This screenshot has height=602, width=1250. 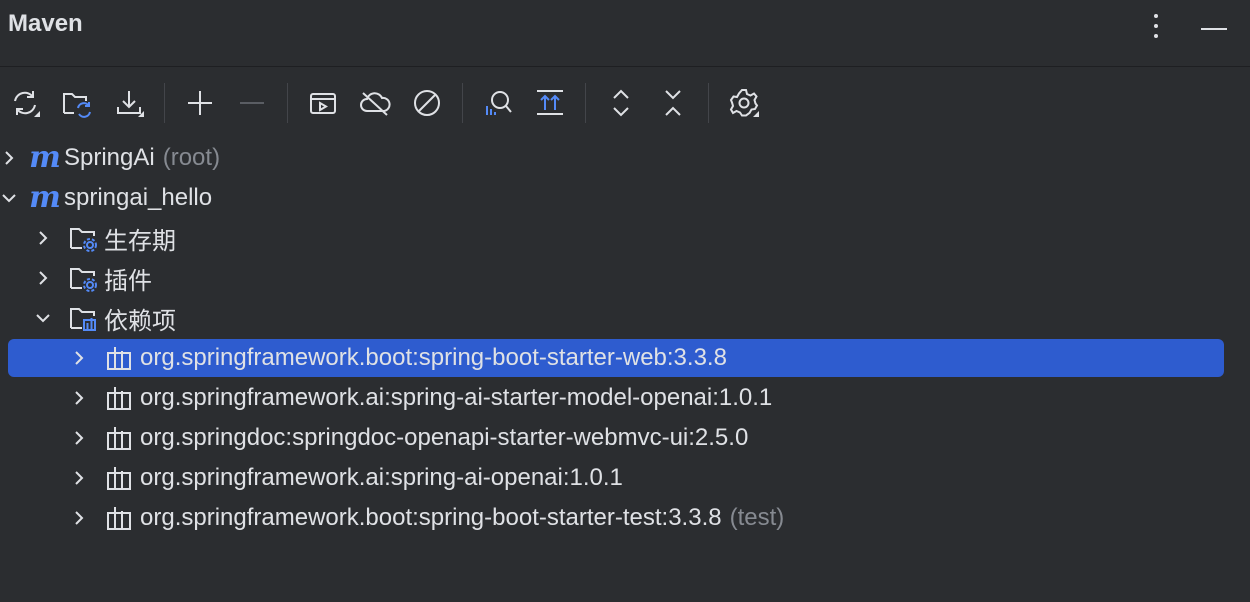 I want to click on more-vertical-icon, so click(x=1156, y=26).